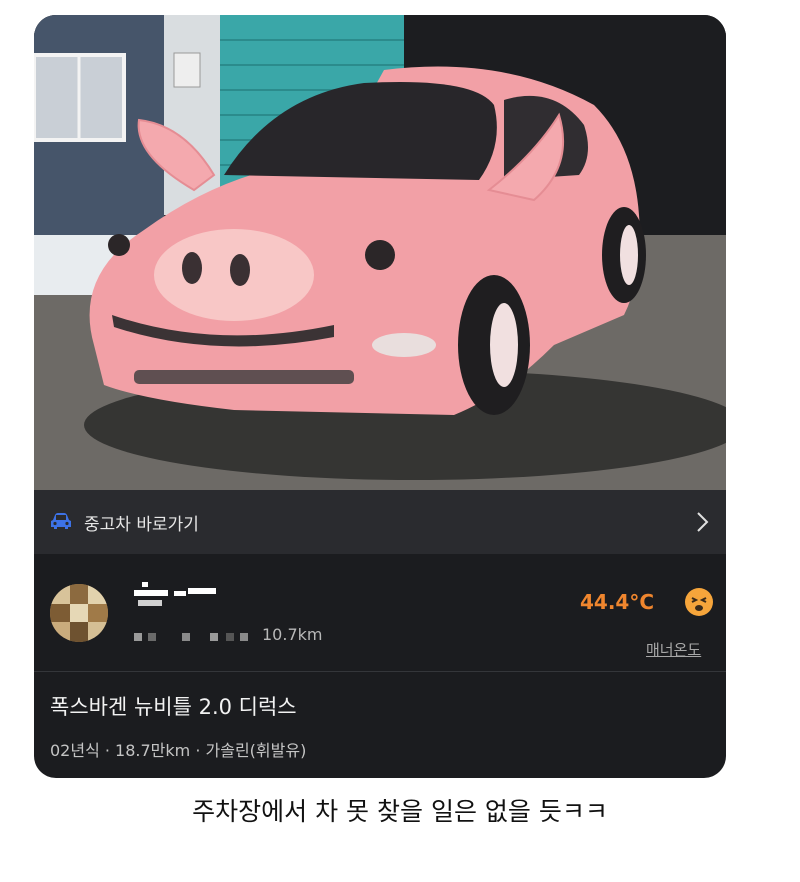 This screenshot has height=882, width=800. What do you see at coordinates (292, 634) in the screenshot?
I see `distance-text: 10.7km` at bounding box center [292, 634].